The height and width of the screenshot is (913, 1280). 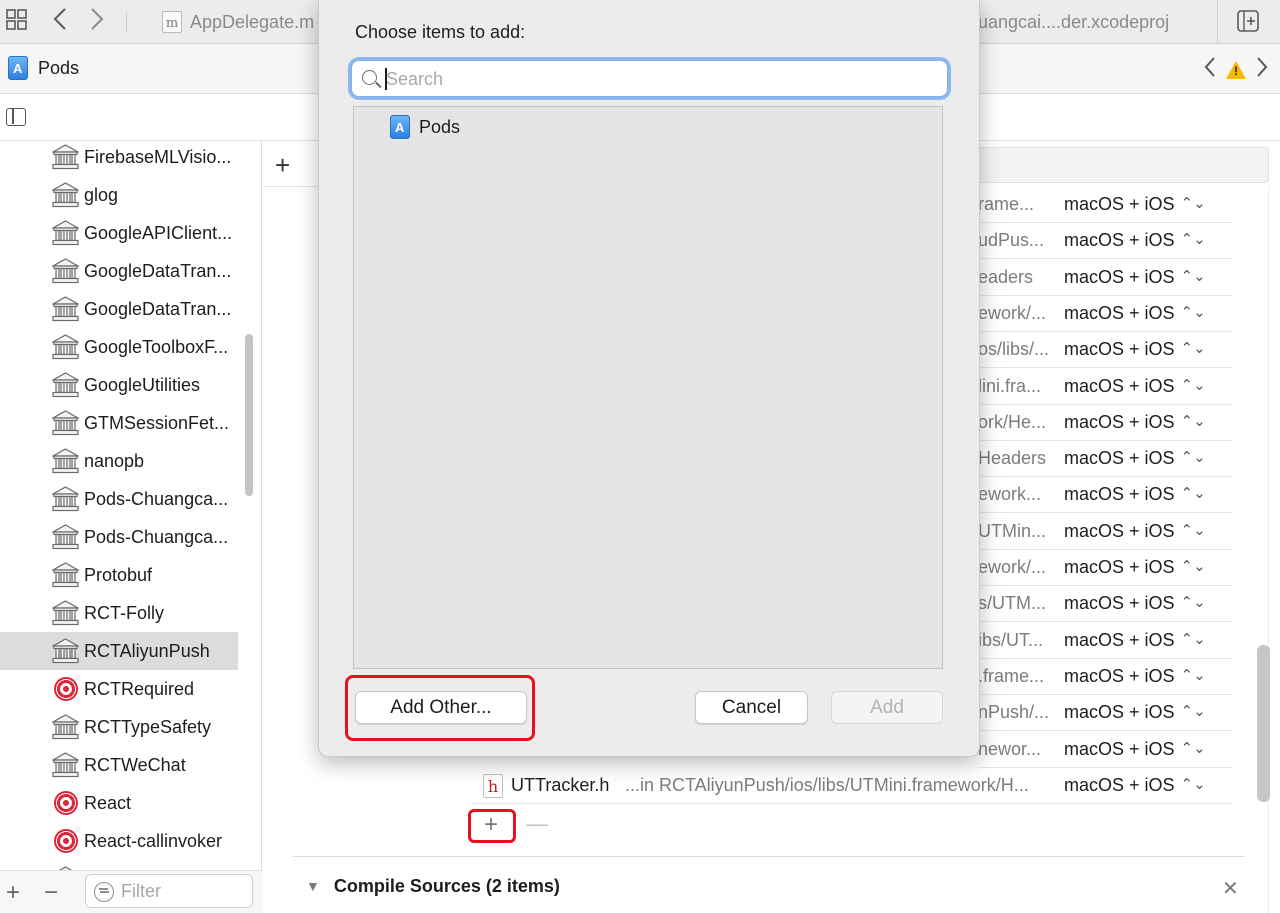 What do you see at coordinates (1098, 22) in the screenshot?
I see `tab-xcodeproj: uangcai....der.xcodeproj` at bounding box center [1098, 22].